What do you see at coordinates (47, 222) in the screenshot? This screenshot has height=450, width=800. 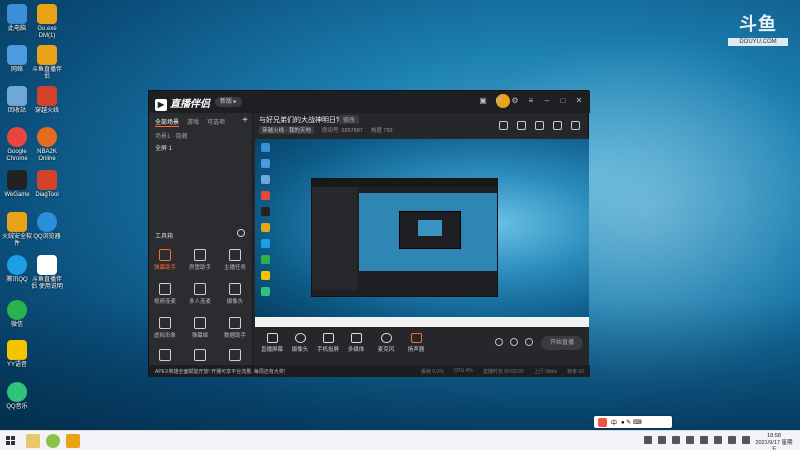 I see `browser-icon` at bounding box center [47, 222].